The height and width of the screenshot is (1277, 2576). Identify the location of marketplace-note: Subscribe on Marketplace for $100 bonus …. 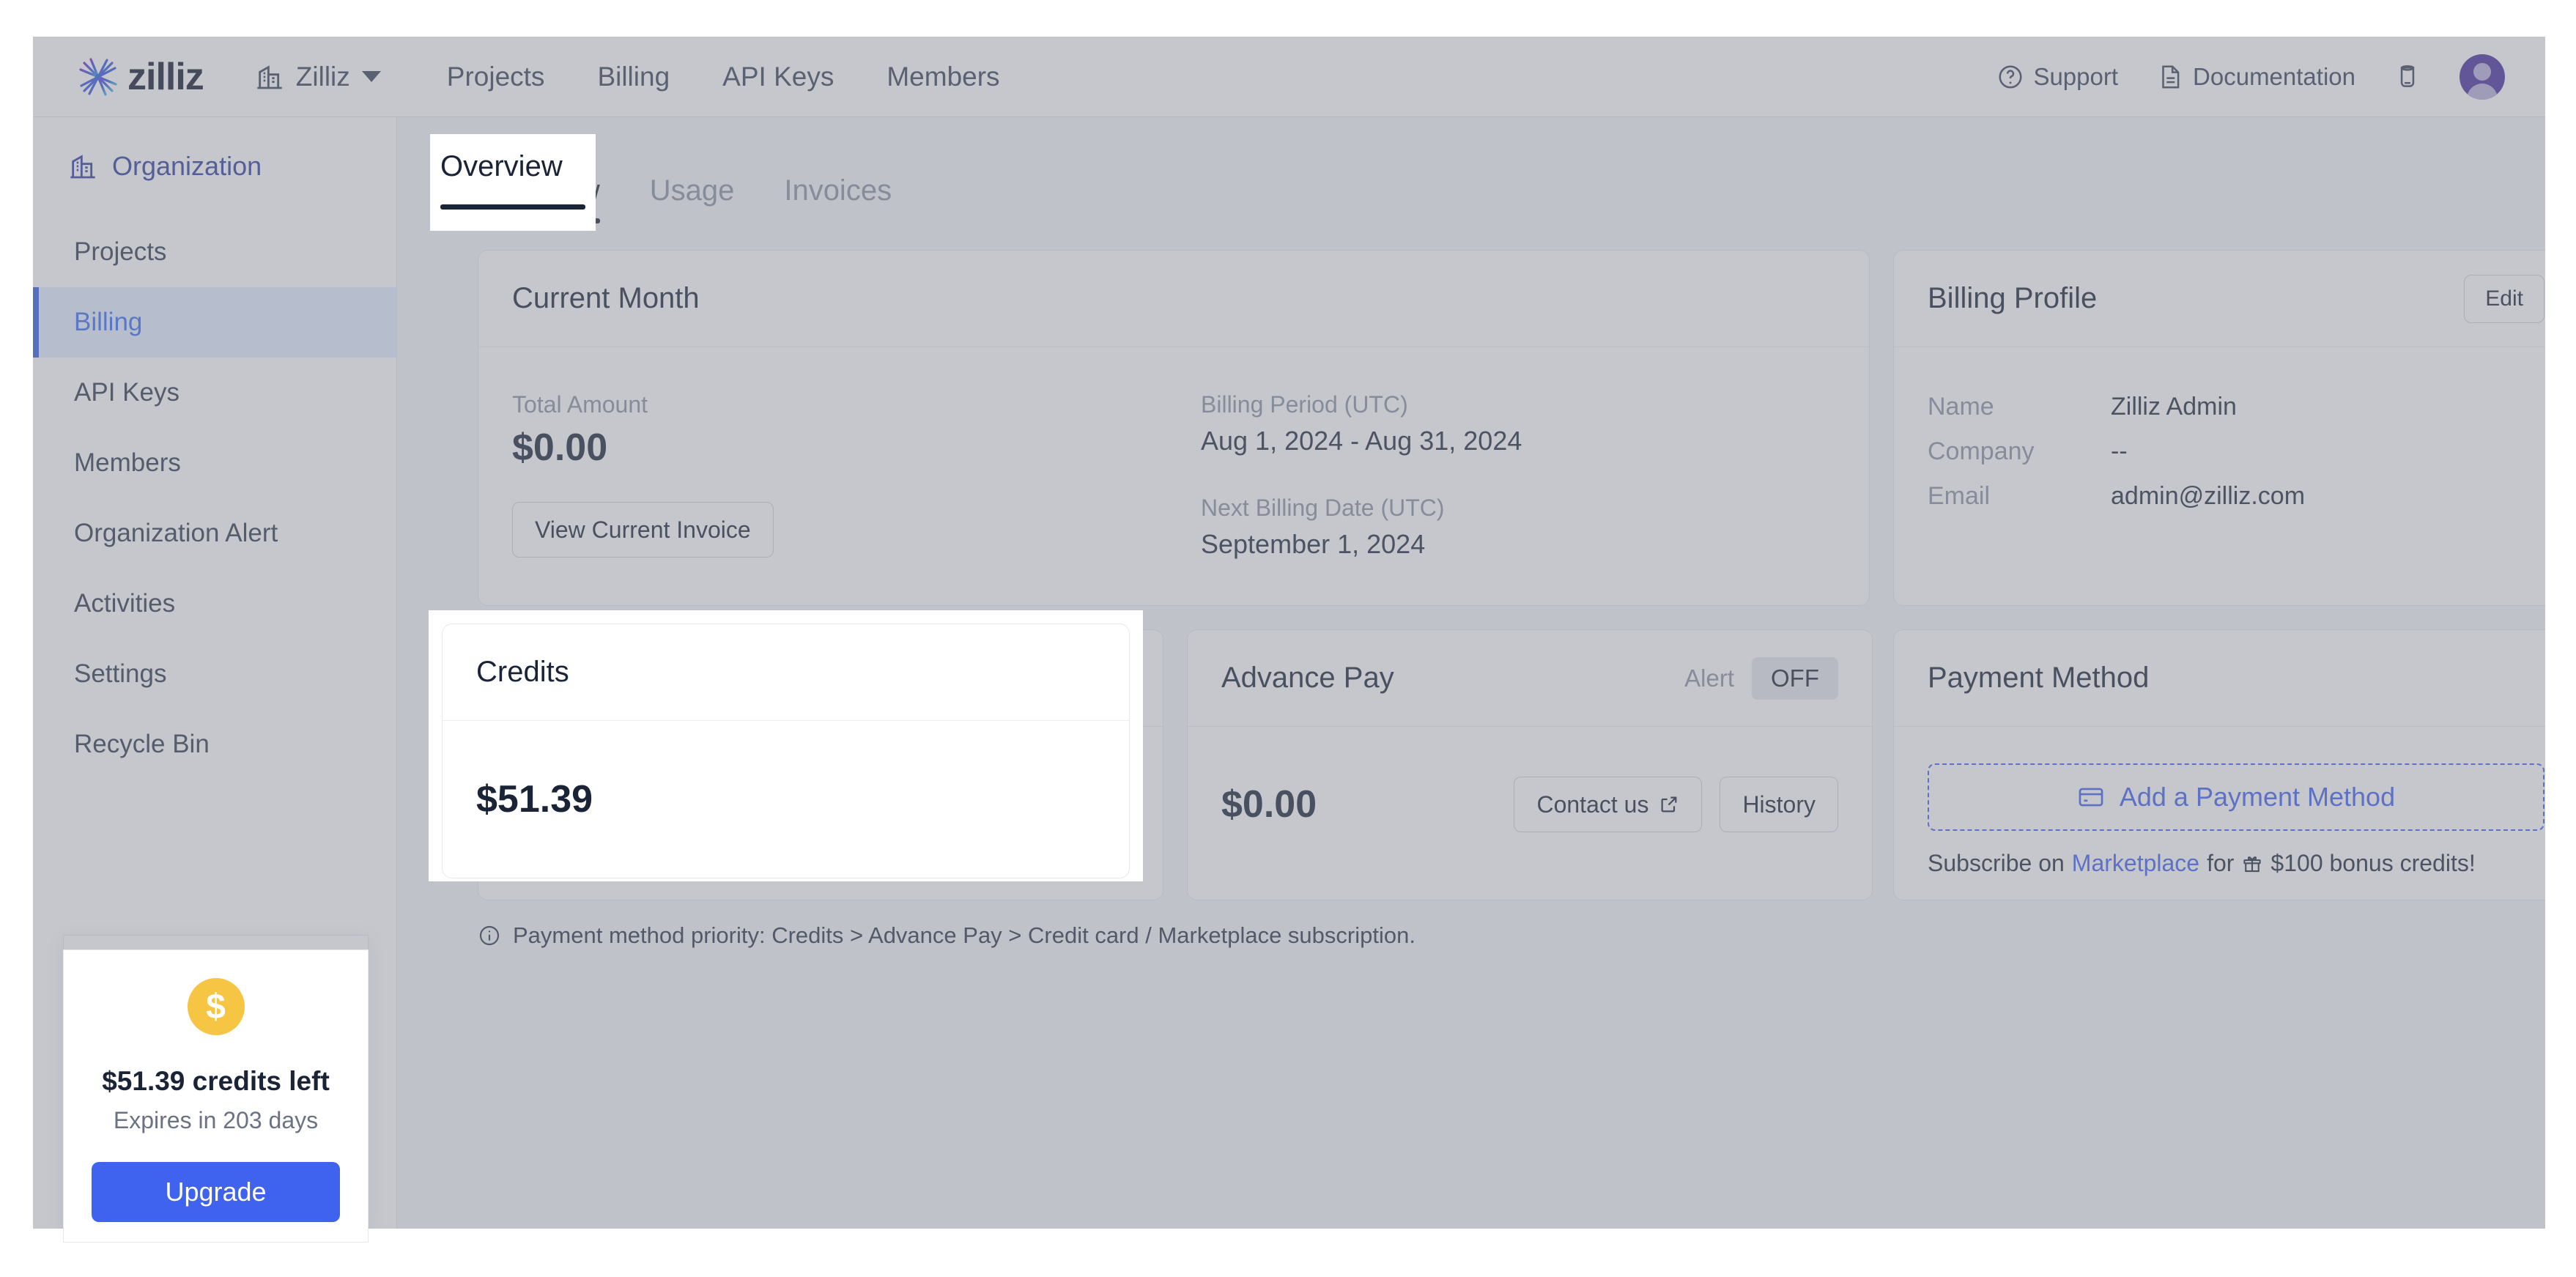
(2236, 863).